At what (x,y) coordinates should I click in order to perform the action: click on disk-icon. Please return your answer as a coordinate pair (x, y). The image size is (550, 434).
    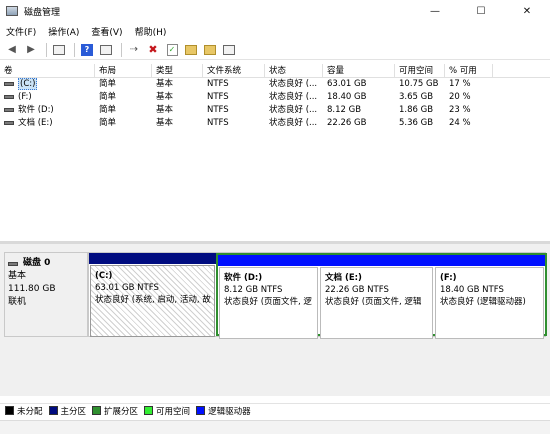
    Looking at the image, I should click on (13, 263).